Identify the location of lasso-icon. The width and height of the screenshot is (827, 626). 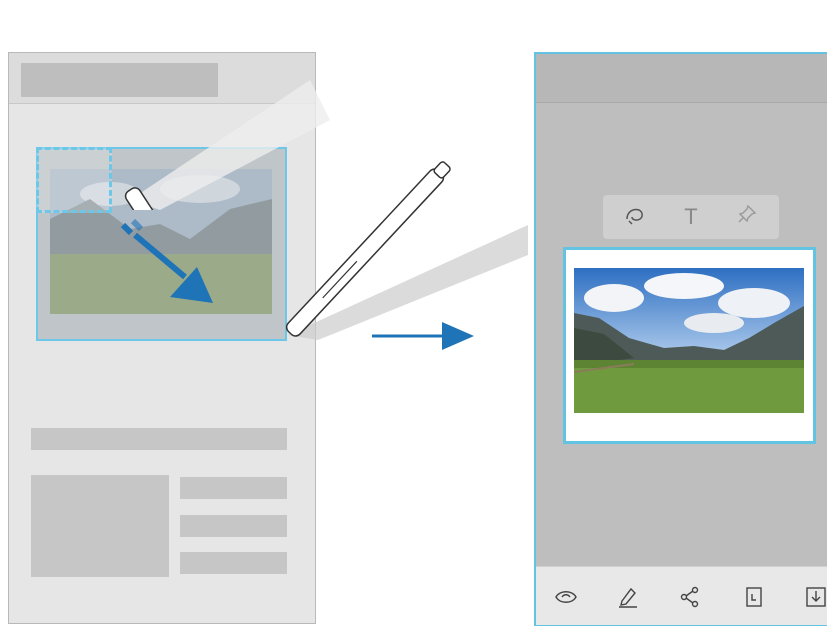
(635, 217).